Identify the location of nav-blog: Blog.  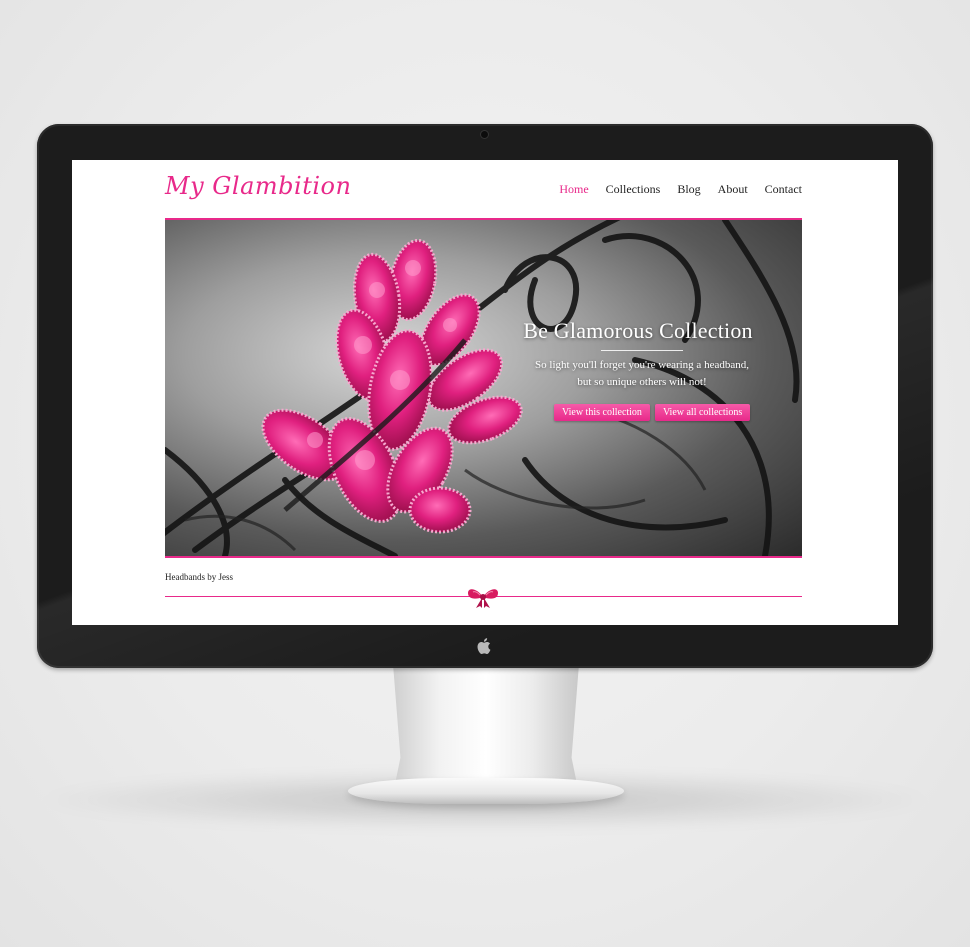
(688, 189).